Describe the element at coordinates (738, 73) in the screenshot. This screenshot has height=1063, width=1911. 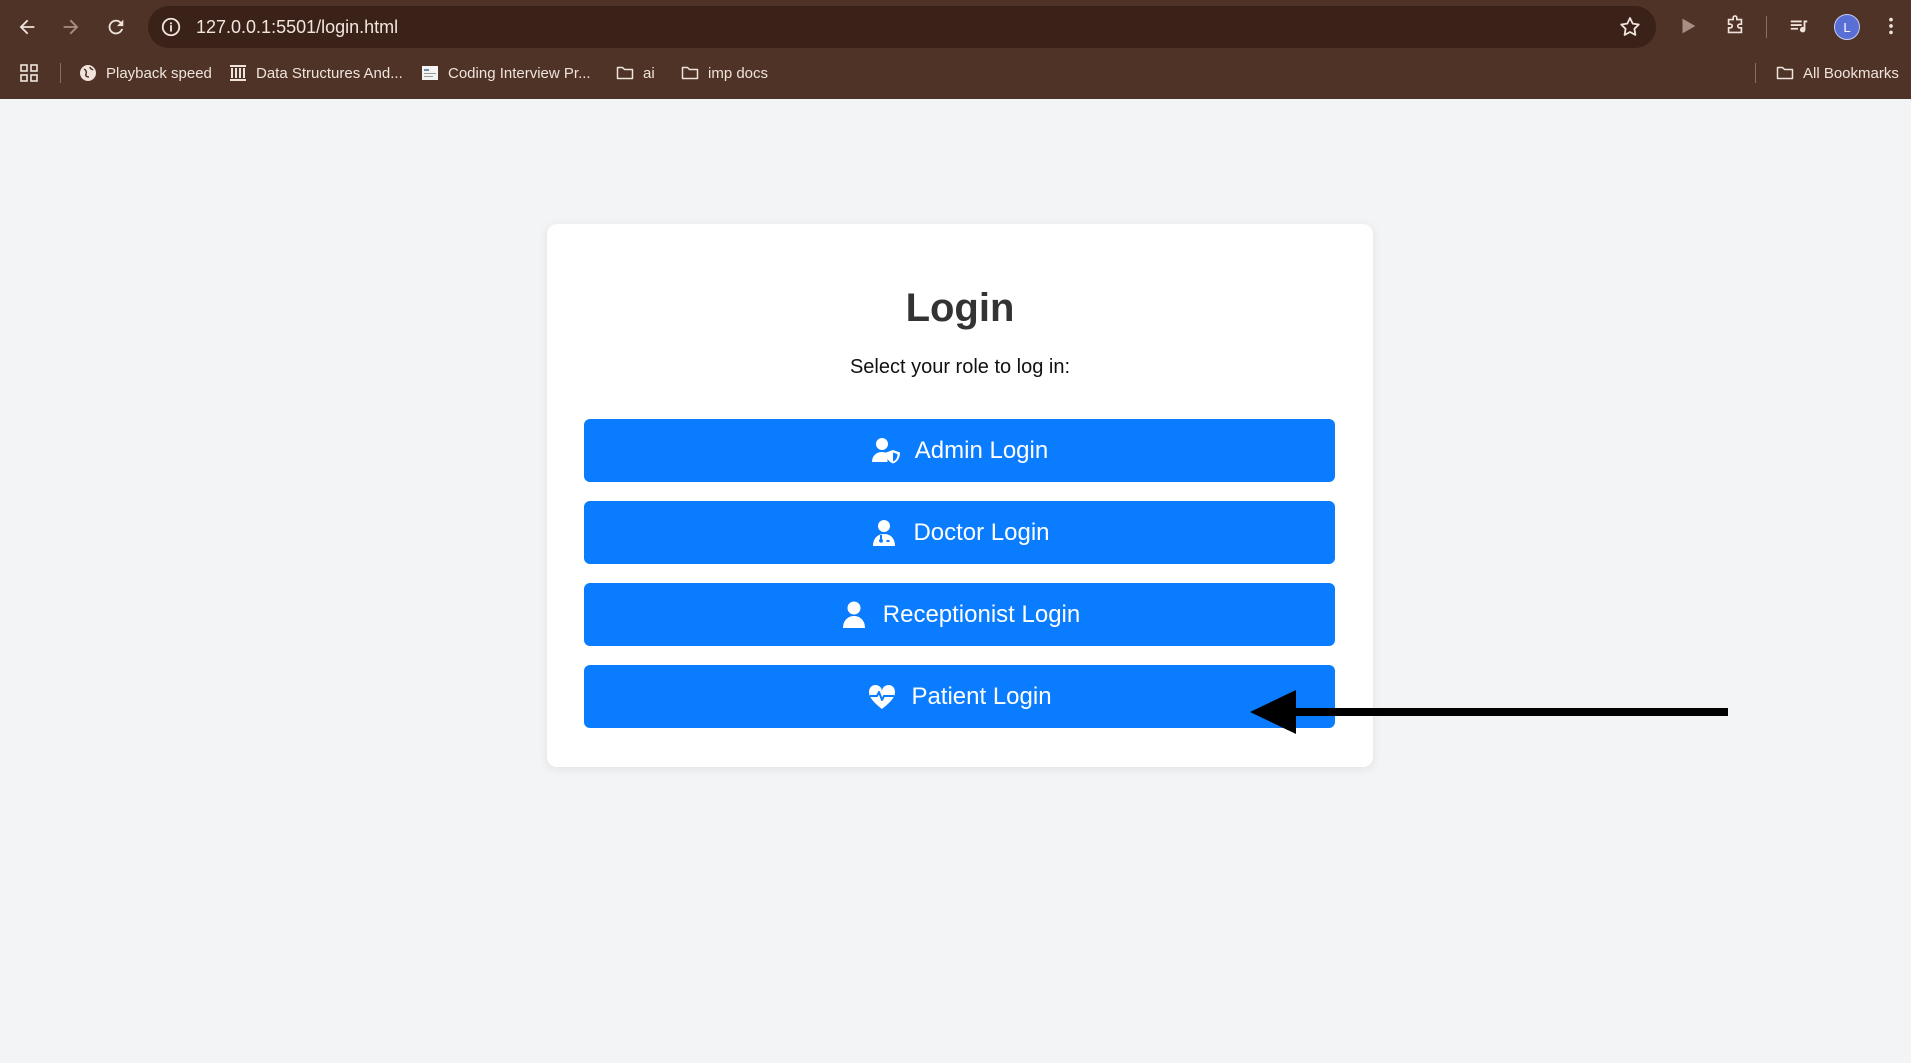
I see `bookmark-label: imp docs` at that location.